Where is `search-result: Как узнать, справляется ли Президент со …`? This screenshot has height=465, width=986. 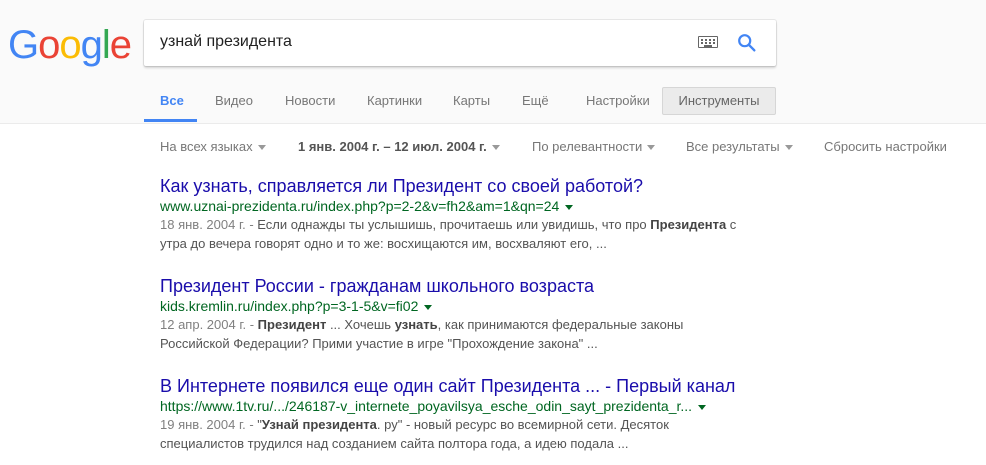 search-result: Как узнать, справляется ли Президент со … is located at coordinates (460, 214).